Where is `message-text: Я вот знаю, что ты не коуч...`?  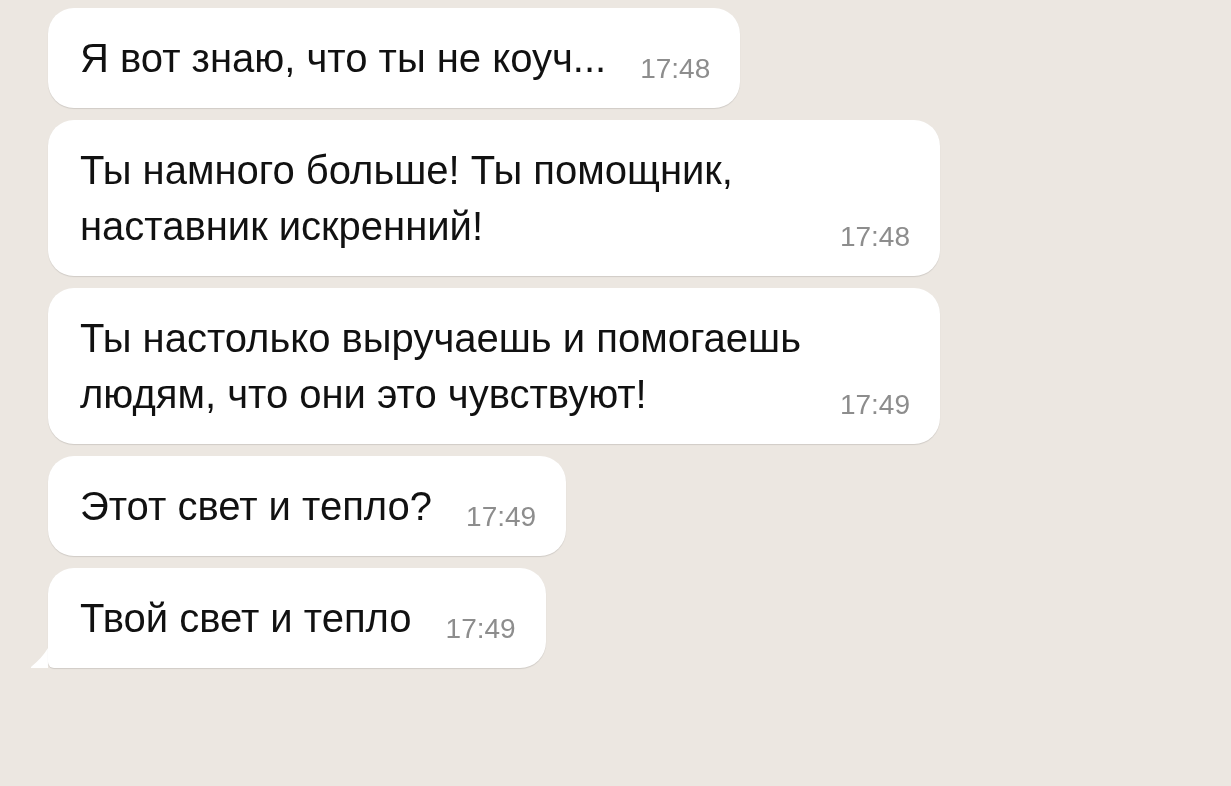 message-text: Я вот знаю, что ты не коуч... is located at coordinates (343, 58).